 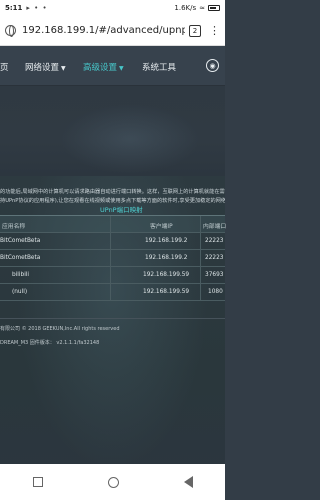 I want to click on nav-item-home: 页, so click(x=4, y=67).